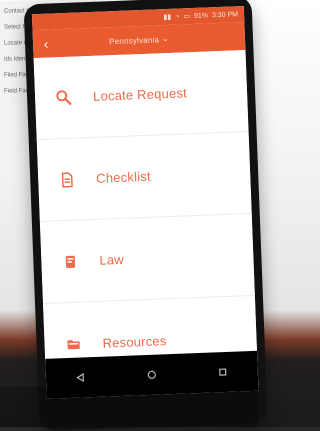 This screenshot has height=431, width=320. What do you see at coordinates (129, 407) in the screenshot?
I see `foreground-shadow` at bounding box center [129, 407].